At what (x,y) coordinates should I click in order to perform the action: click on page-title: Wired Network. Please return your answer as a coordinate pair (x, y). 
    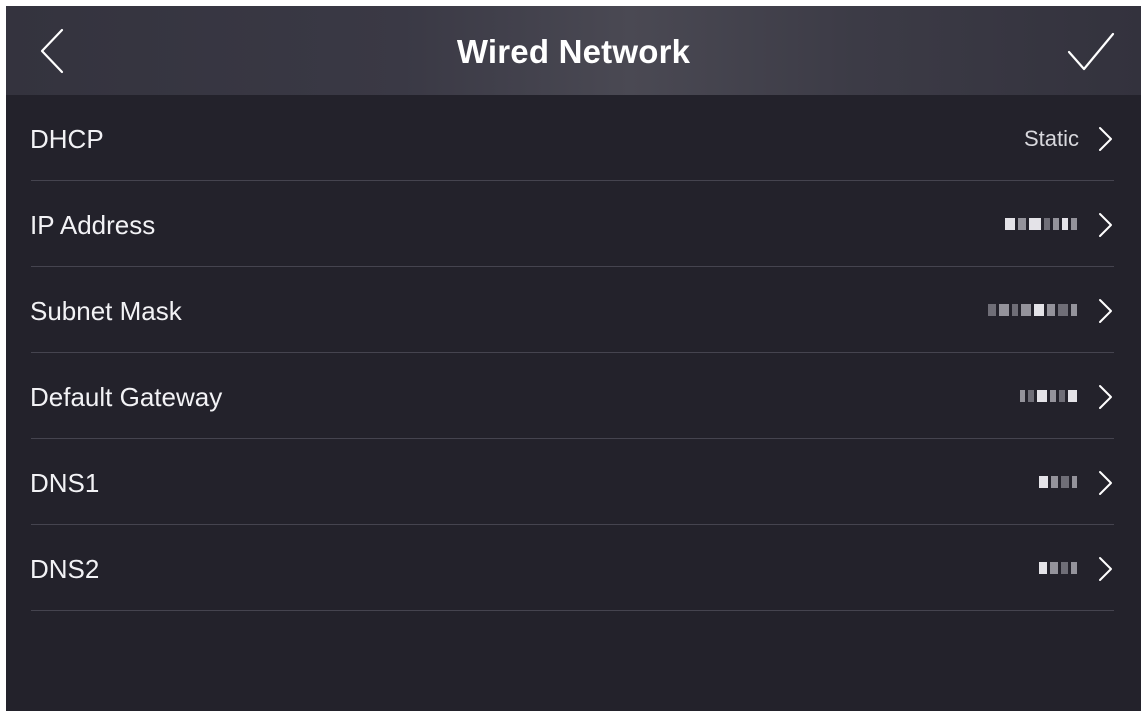
    Looking at the image, I should click on (573, 51).